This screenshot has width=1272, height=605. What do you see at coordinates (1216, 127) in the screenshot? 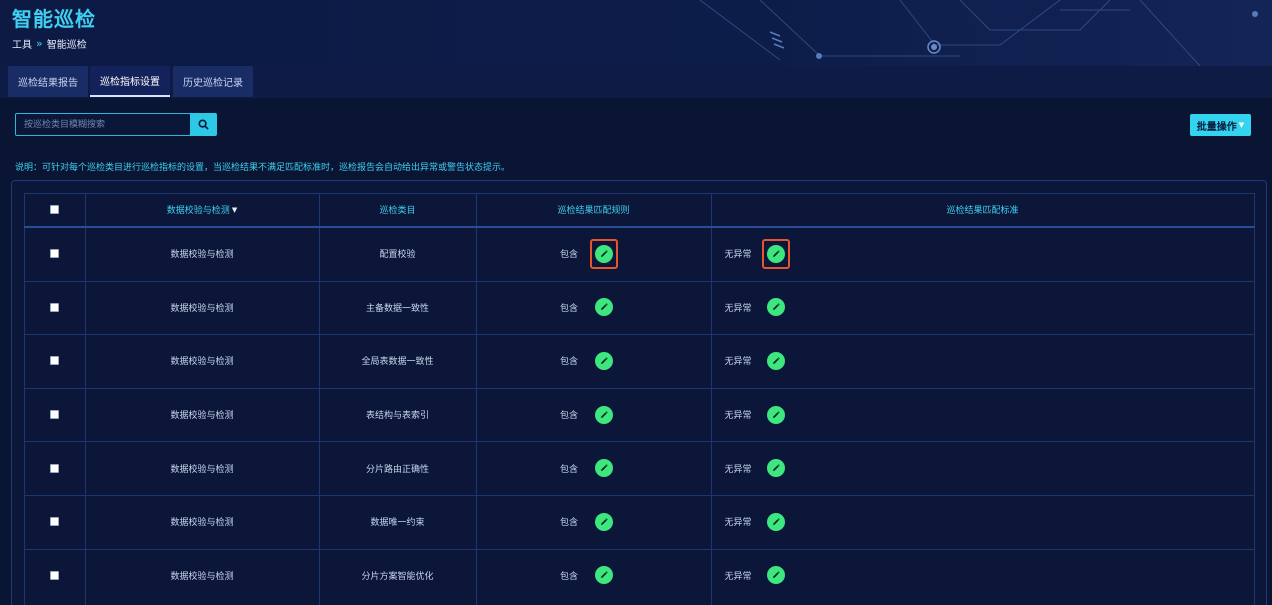
I see `batch-operation-label: 批量操作` at bounding box center [1216, 127].